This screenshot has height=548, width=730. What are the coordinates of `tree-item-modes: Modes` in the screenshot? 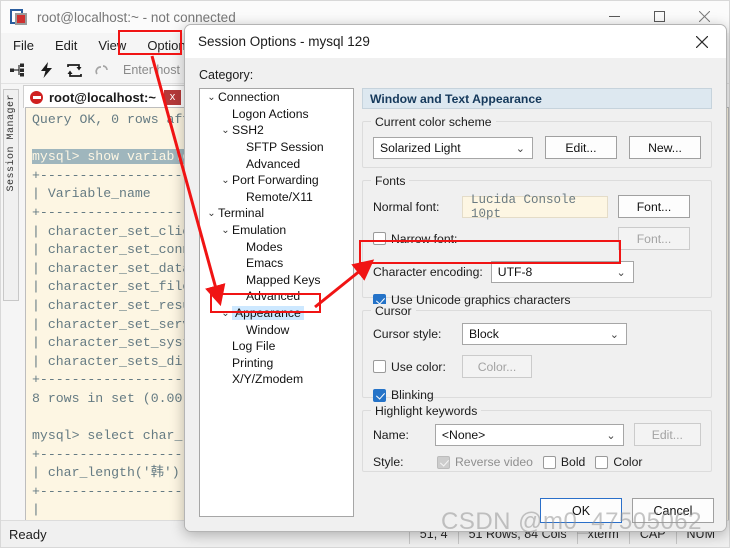 It's located at (276, 246).